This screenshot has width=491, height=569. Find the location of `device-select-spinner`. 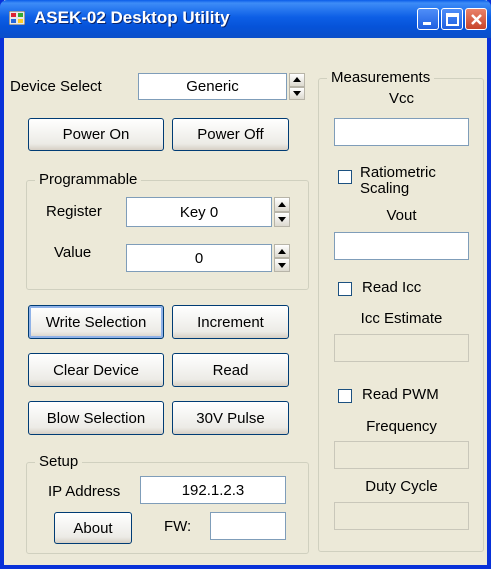

device-select-spinner is located at coordinates (297, 86).